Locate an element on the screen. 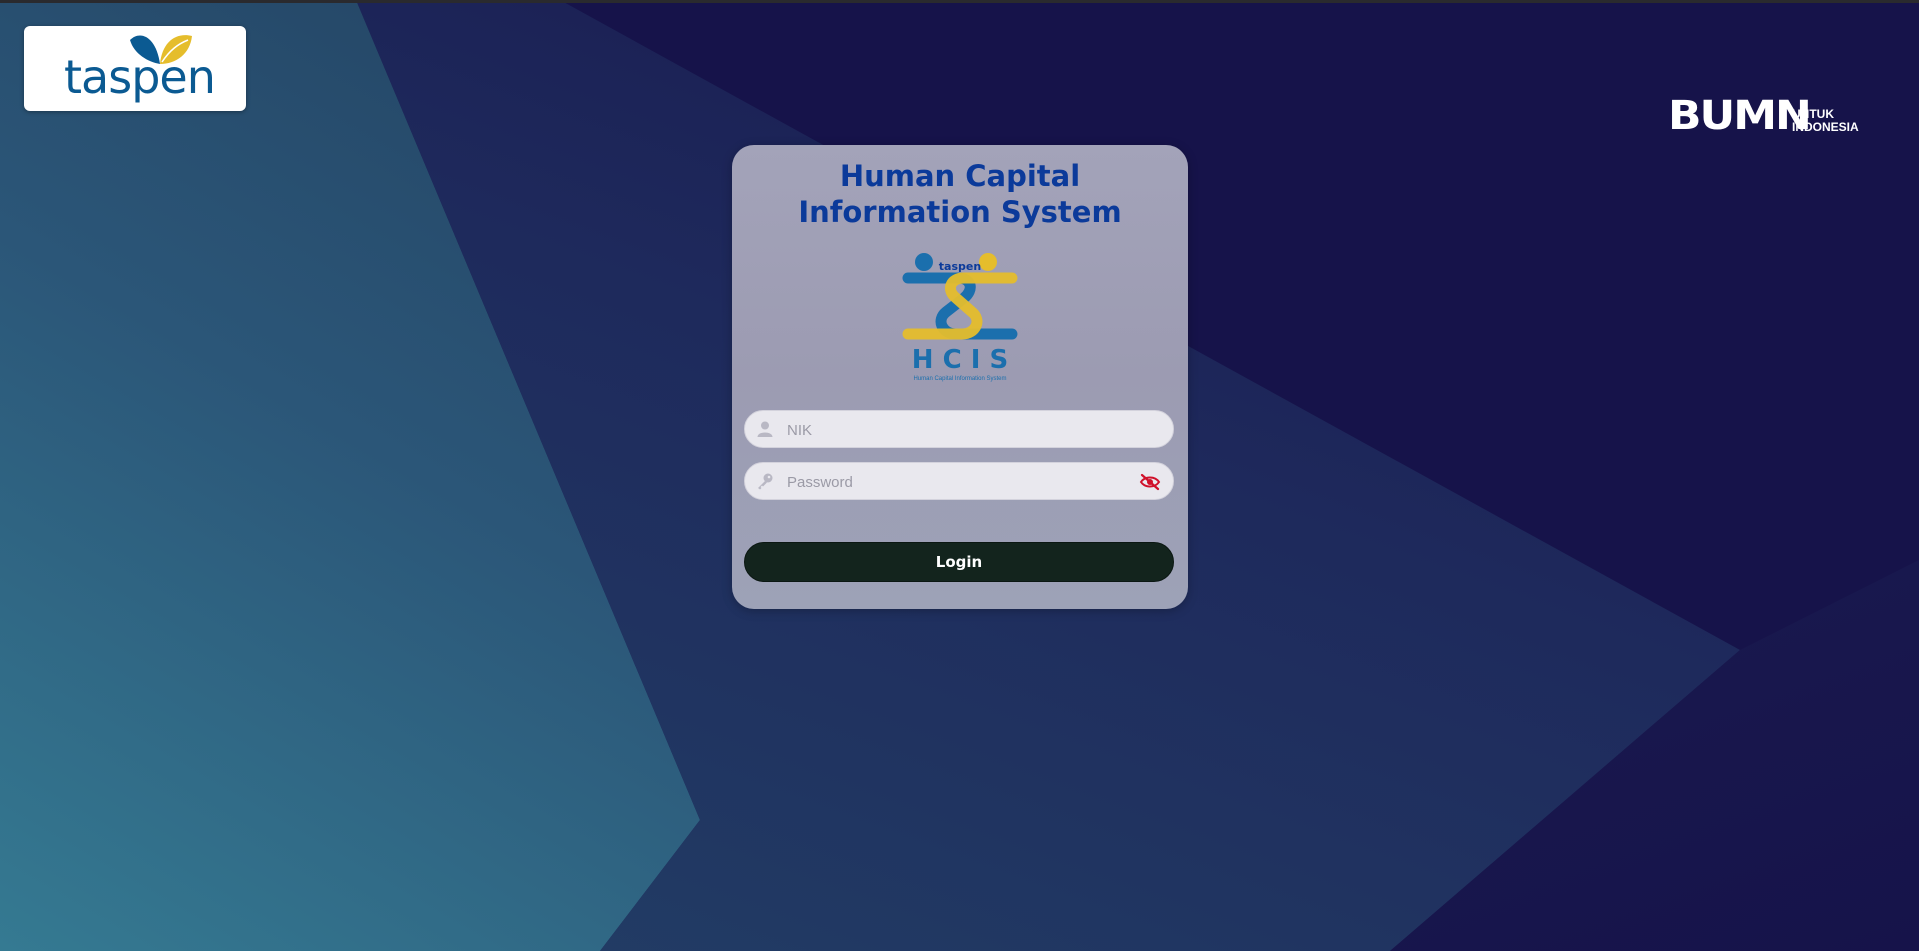  title-line-1: Human Capital is located at coordinates (960, 176).